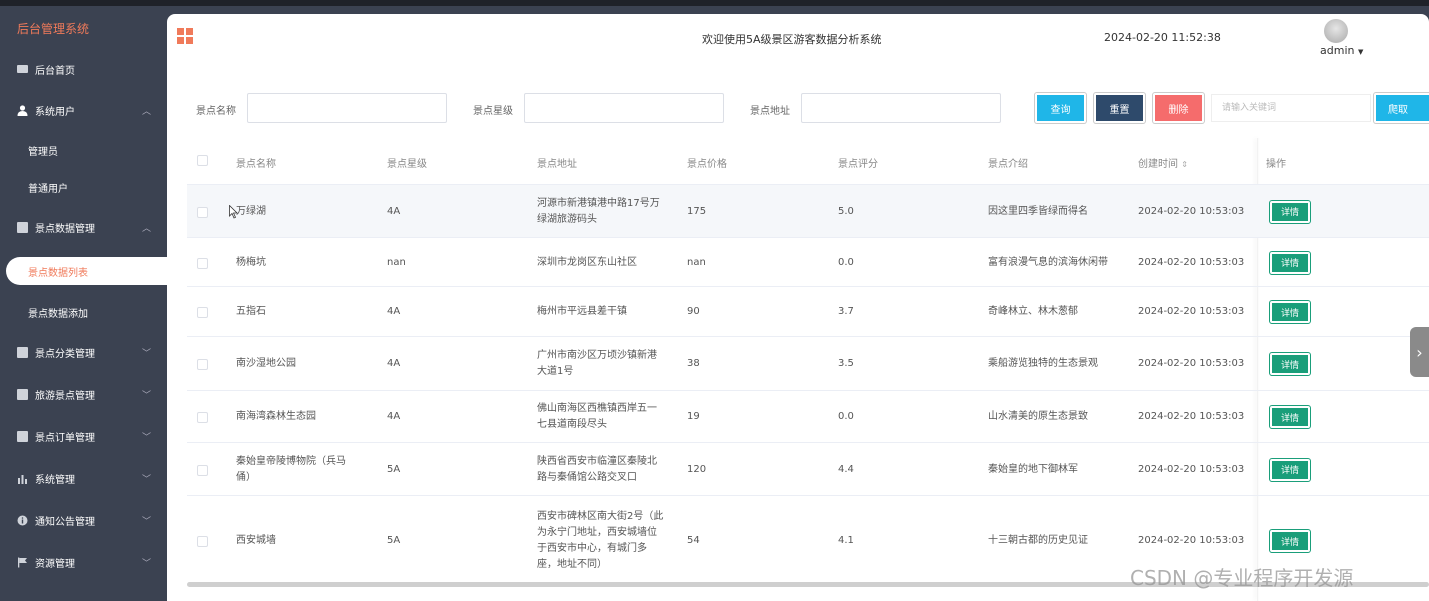  What do you see at coordinates (1008, 164) in the screenshot?
I see `column-header: 景点介绍` at bounding box center [1008, 164].